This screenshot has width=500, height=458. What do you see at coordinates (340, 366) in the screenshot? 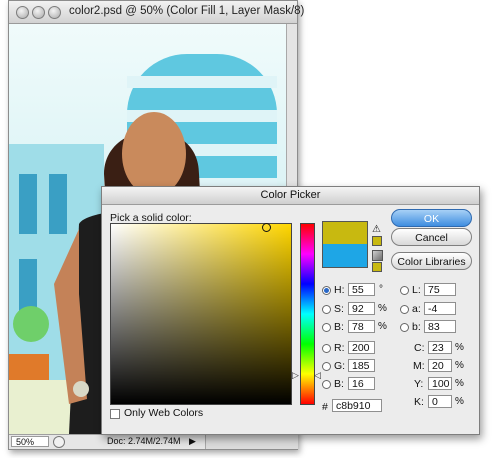
I see `green-label: G:` at bounding box center [340, 366].